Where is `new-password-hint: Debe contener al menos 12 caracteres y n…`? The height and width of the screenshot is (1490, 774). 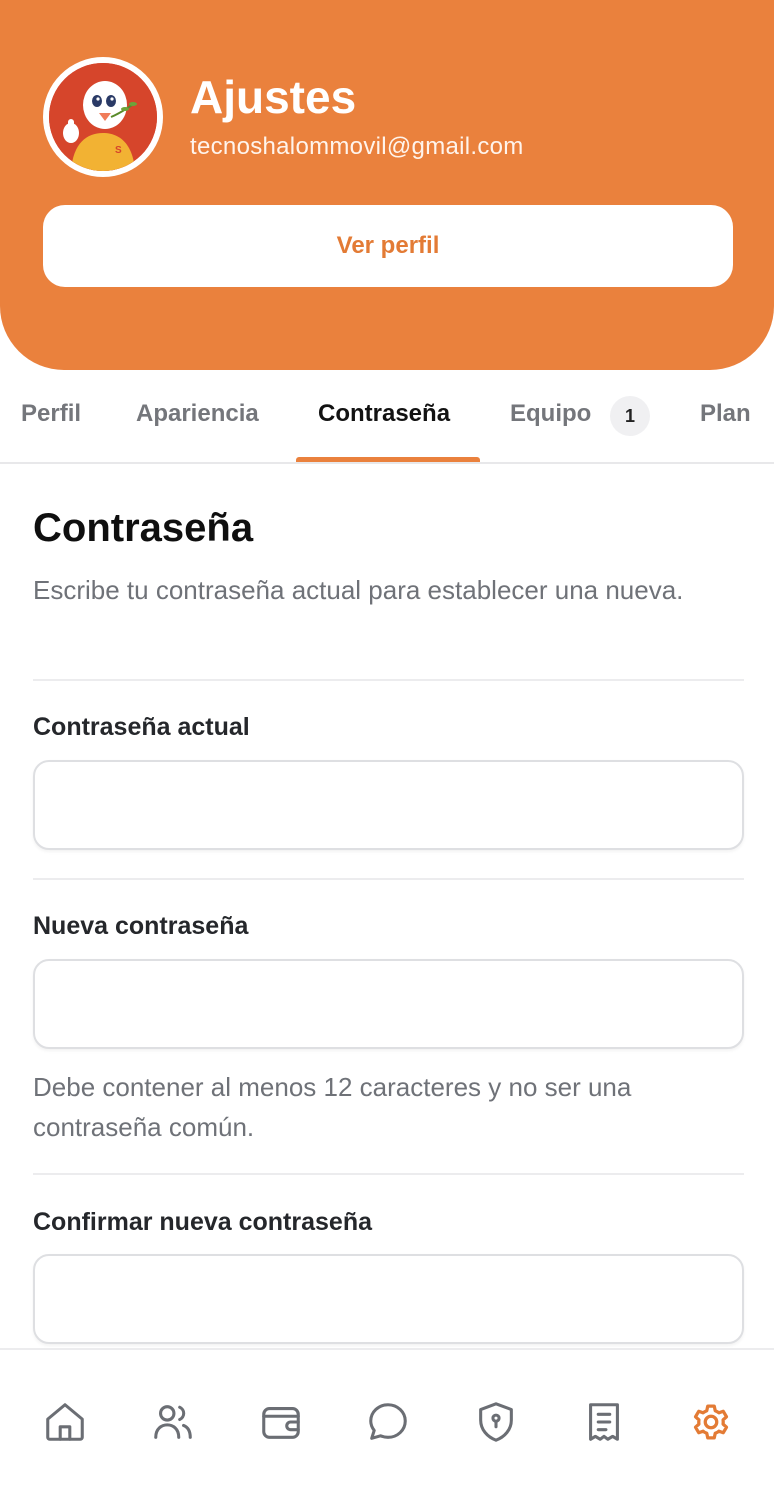 new-password-hint: Debe contener al menos 12 caracteres y n… is located at coordinates (332, 1107).